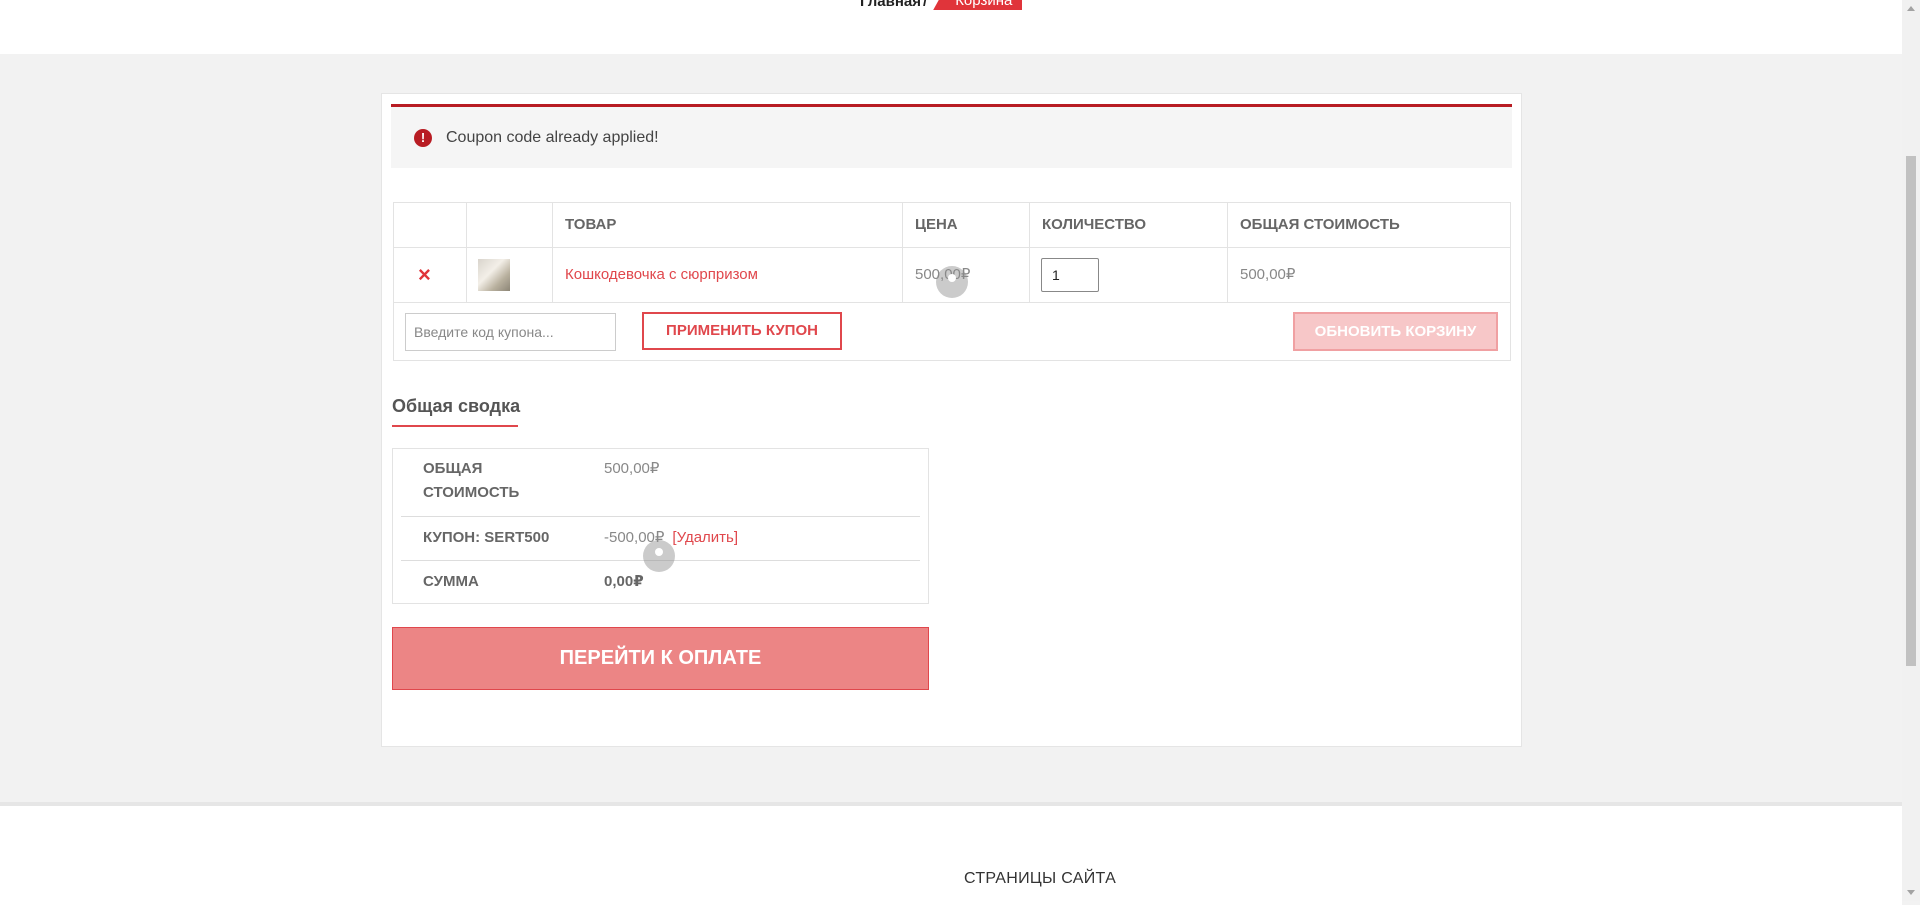 The image size is (1920, 905). Describe the element at coordinates (978, 5) in the screenshot. I see `breadcrumb-current: Корзина` at that location.